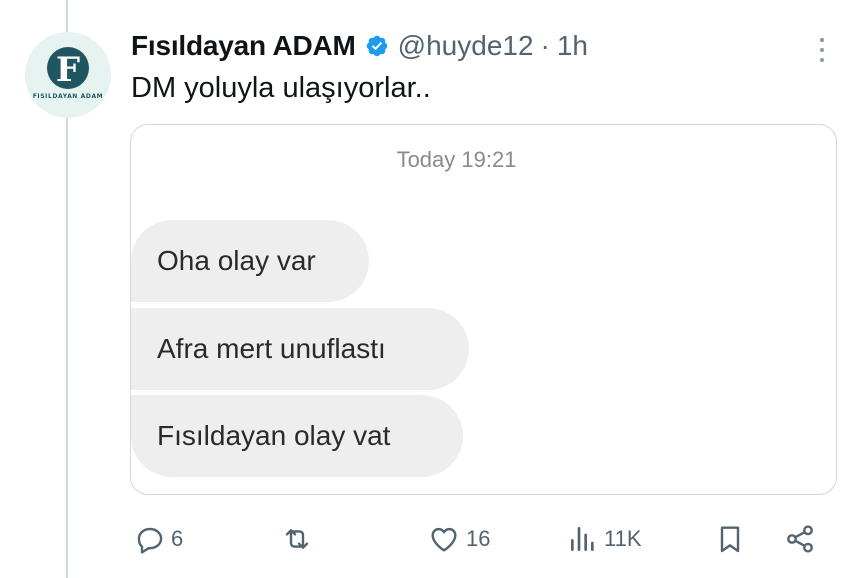 This screenshot has height=578, width=863. Describe the element at coordinates (274, 435) in the screenshot. I see `dm-message-text: Fısıldayan olay vat` at that location.